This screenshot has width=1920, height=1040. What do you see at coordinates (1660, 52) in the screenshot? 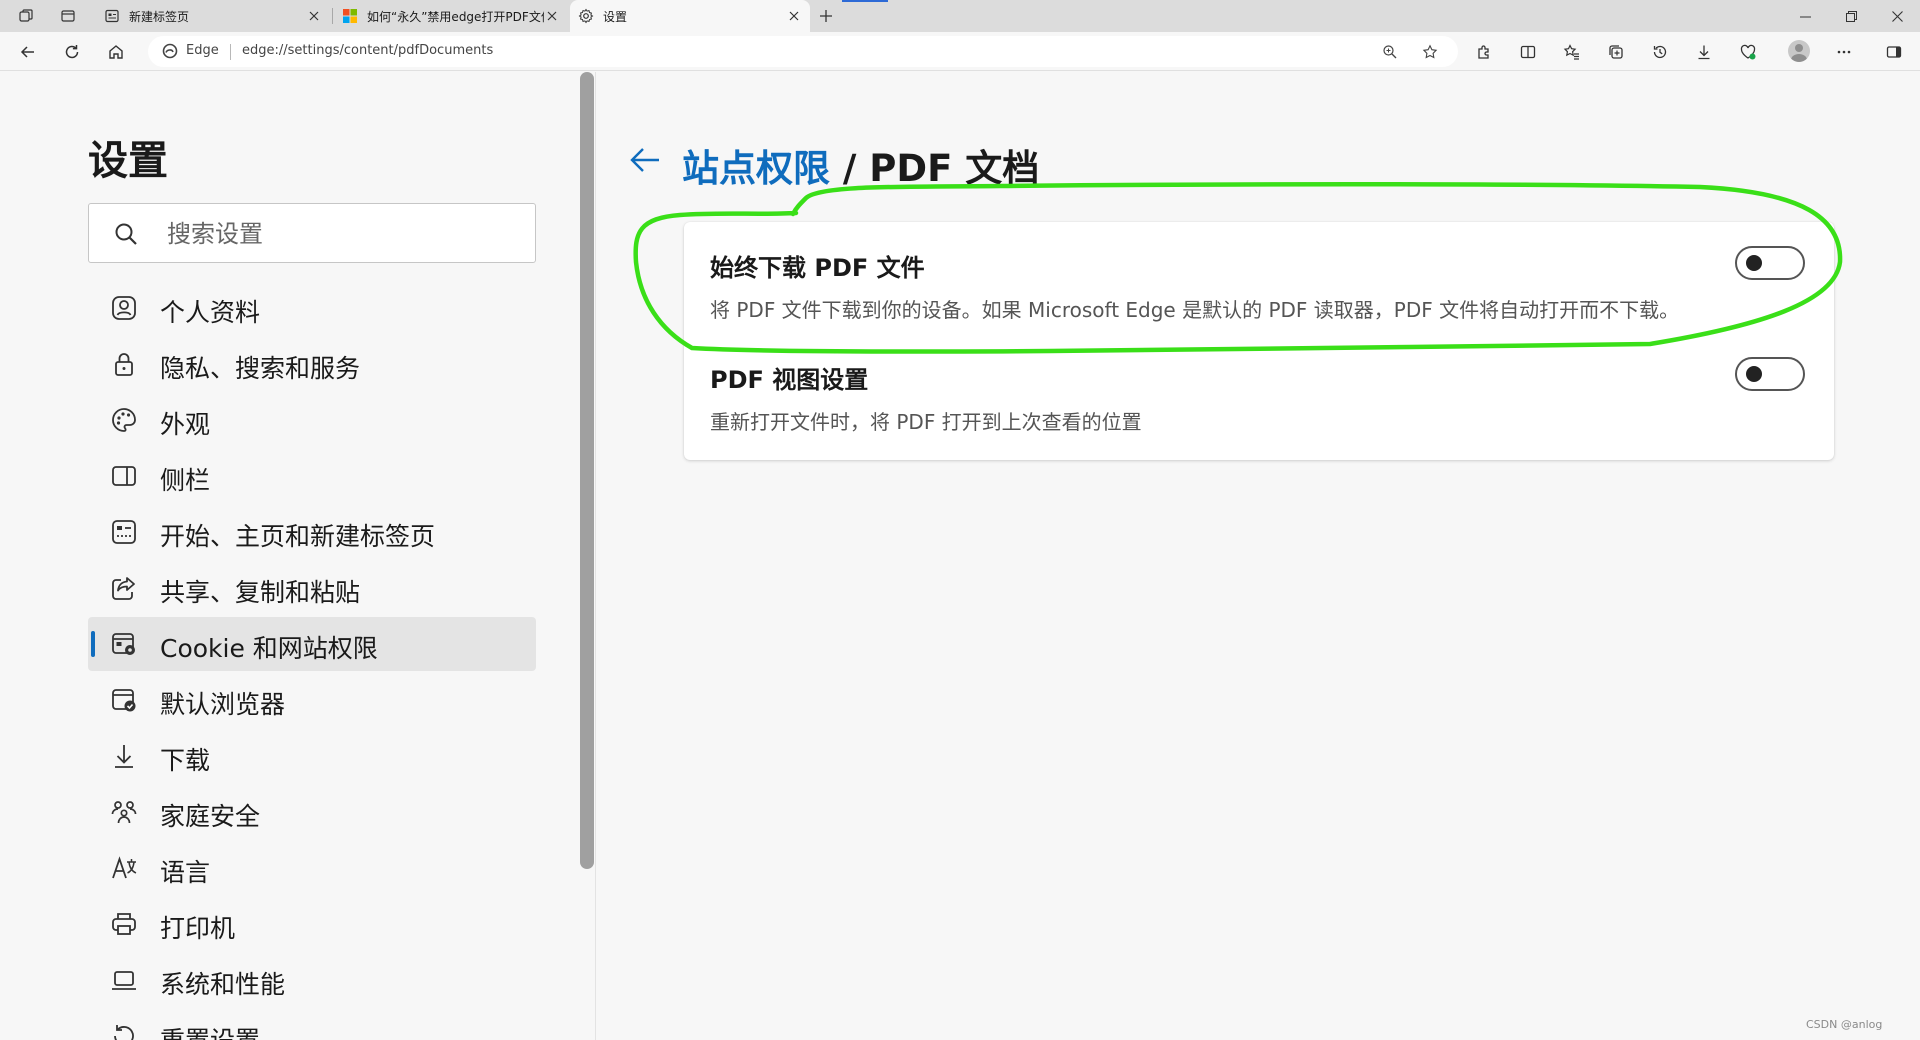
I see `history-button` at bounding box center [1660, 52].